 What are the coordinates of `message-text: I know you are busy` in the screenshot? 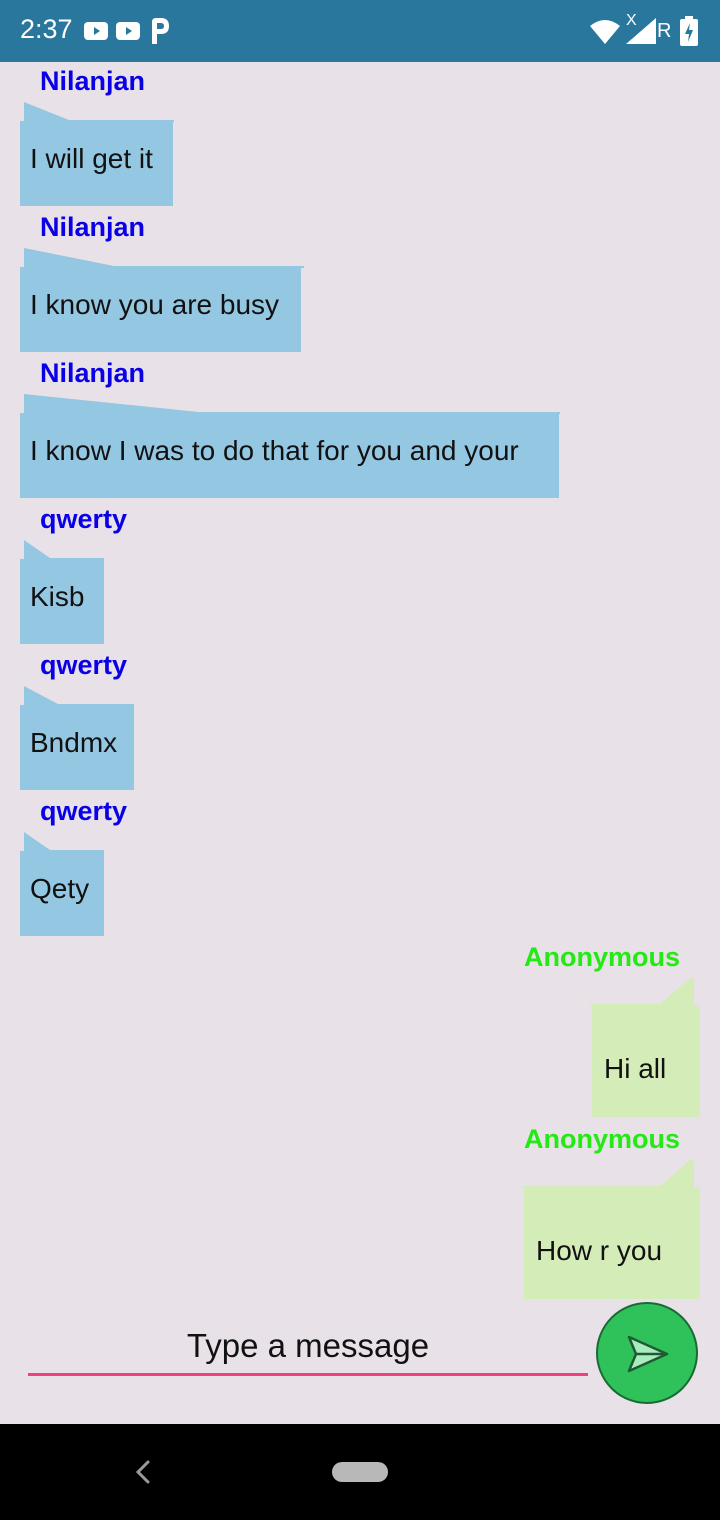 It's located at (155, 304).